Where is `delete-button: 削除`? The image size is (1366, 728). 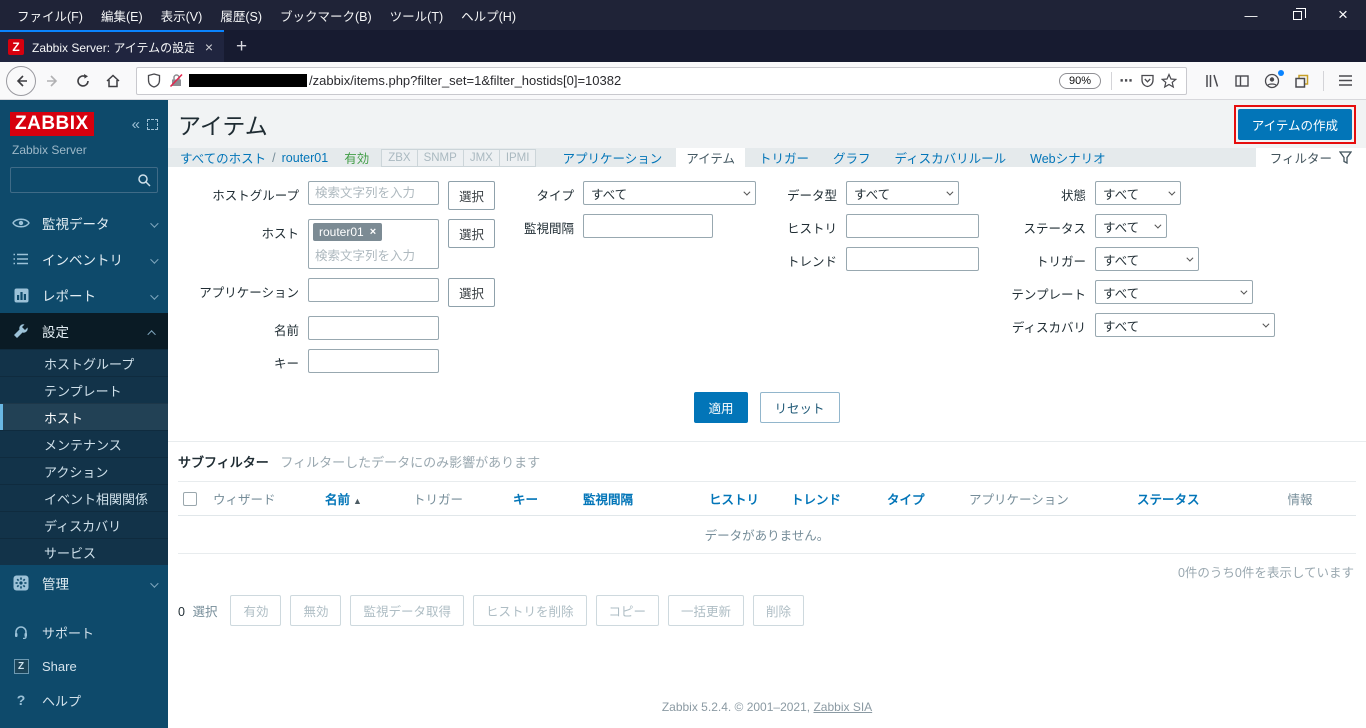 delete-button: 削除 is located at coordinates (779, 610).